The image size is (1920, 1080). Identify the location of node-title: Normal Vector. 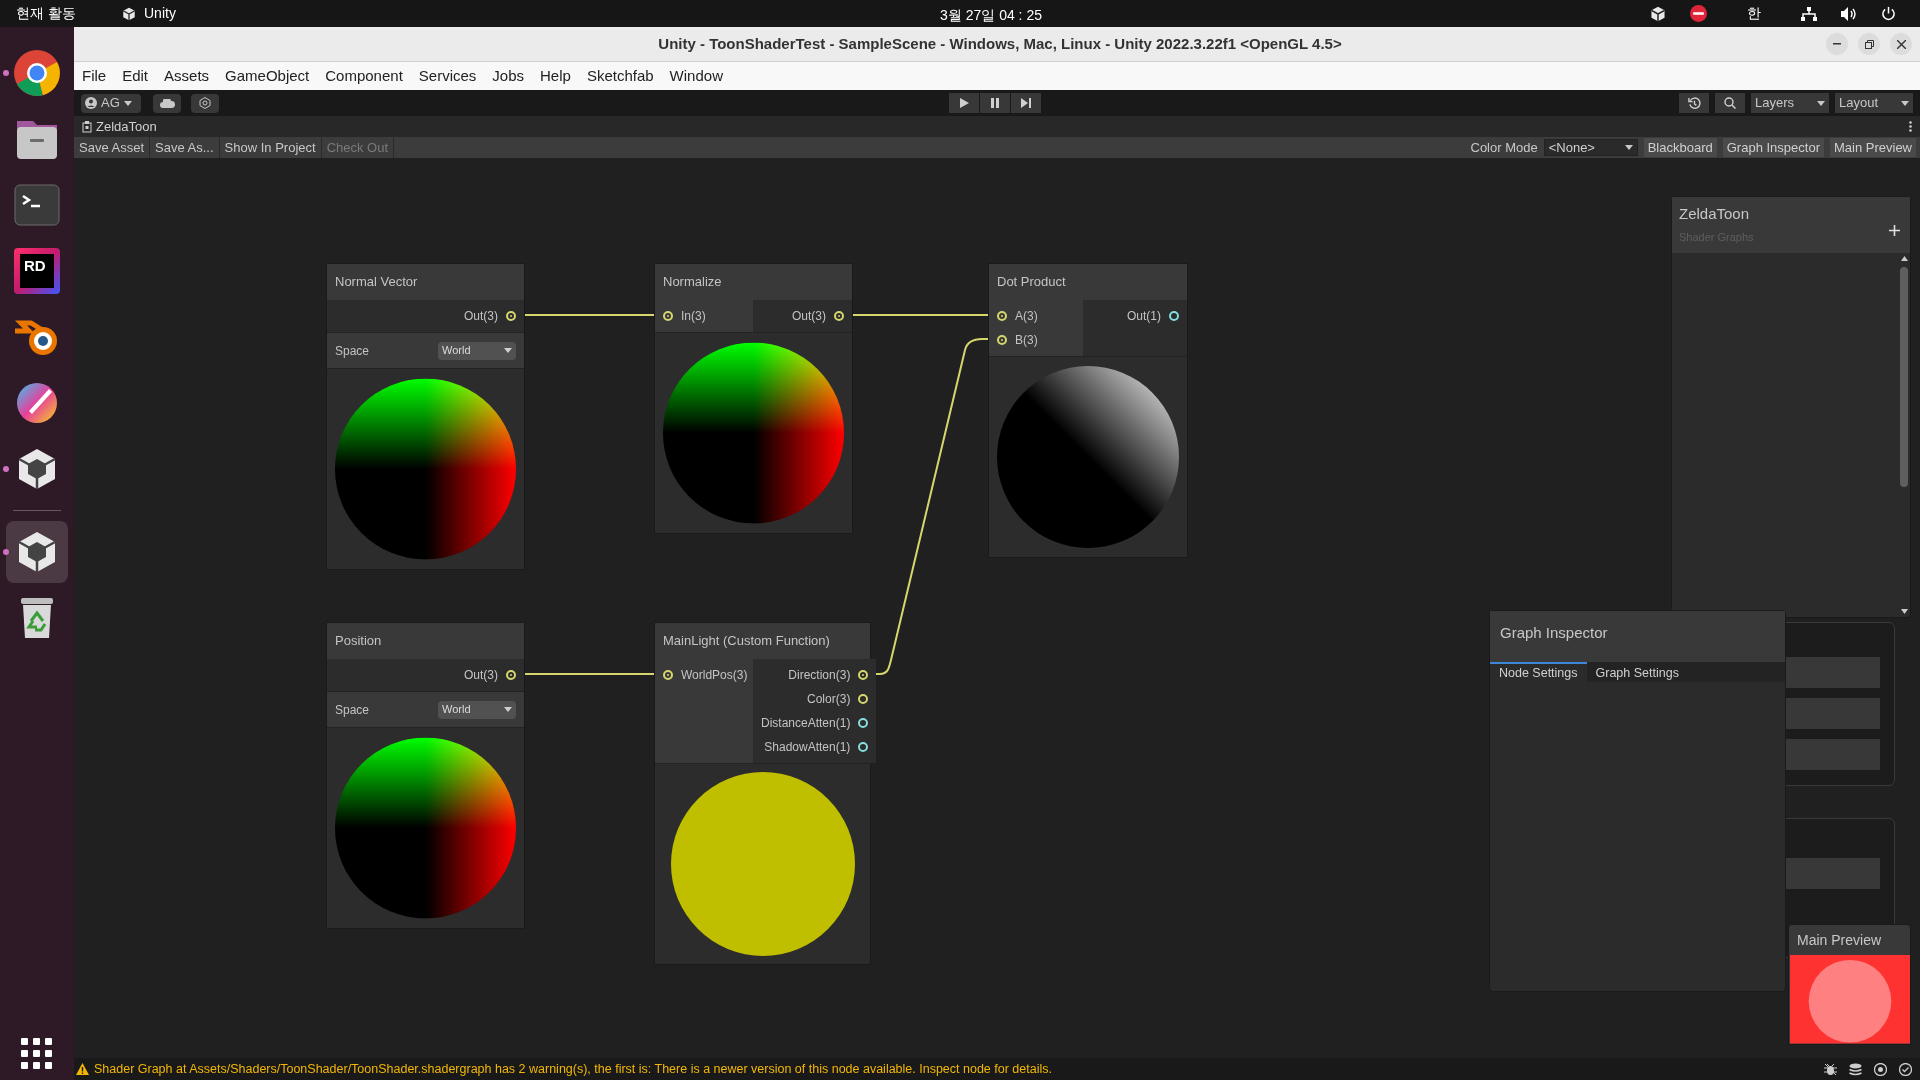
(425, 282).